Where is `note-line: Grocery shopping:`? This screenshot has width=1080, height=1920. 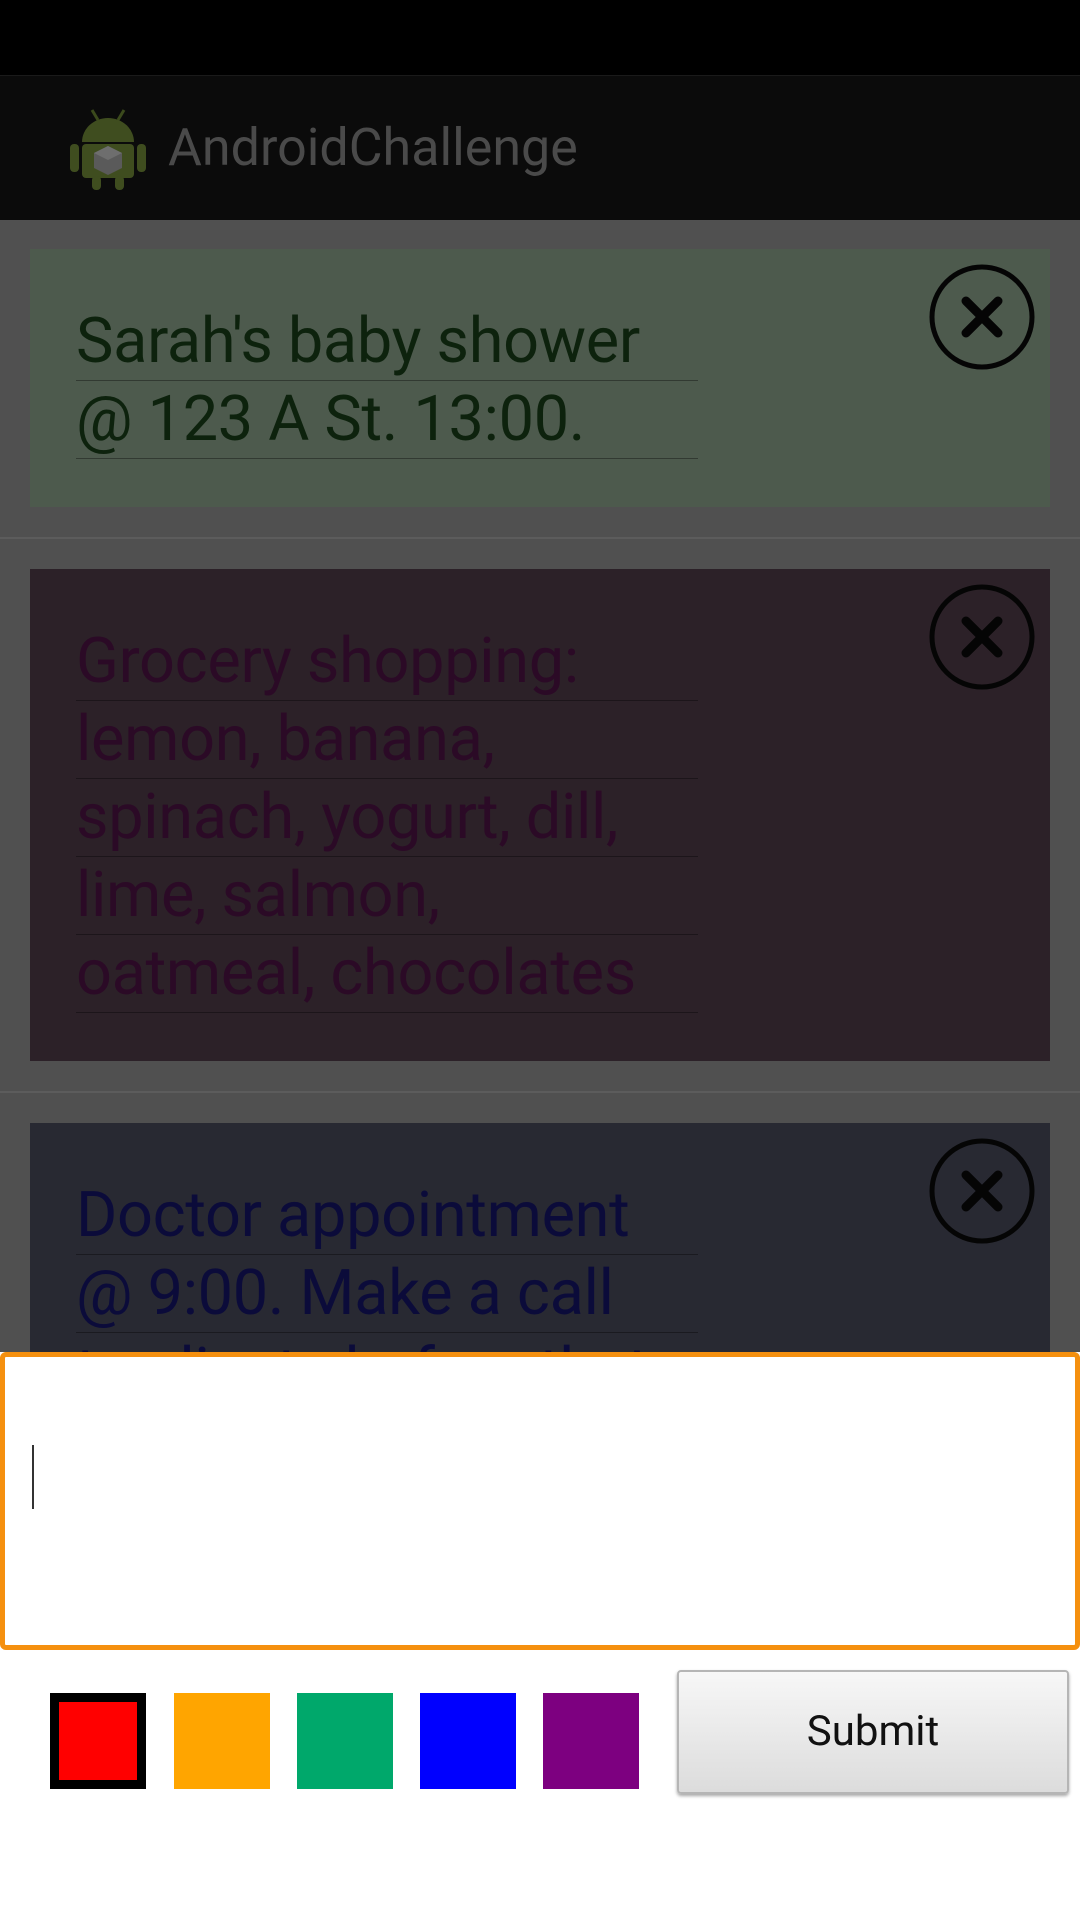
note-line: Grocery shopping: is located at coordinates (387, 662).